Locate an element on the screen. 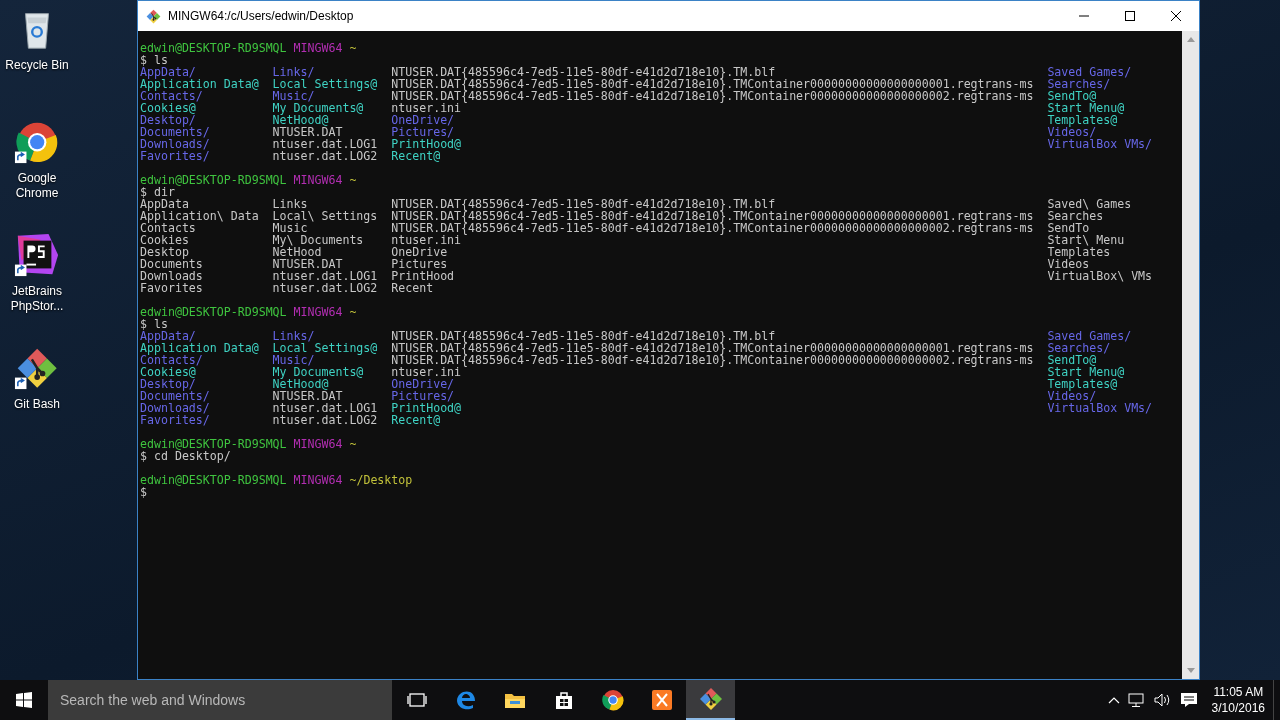  volume-icon is located at coordinates (1162, 700).